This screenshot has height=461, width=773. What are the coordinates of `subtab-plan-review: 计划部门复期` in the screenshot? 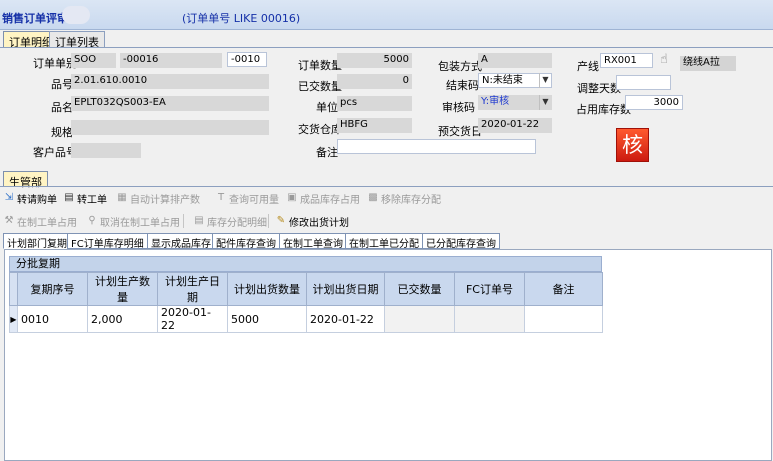 It's located at (37, 241).